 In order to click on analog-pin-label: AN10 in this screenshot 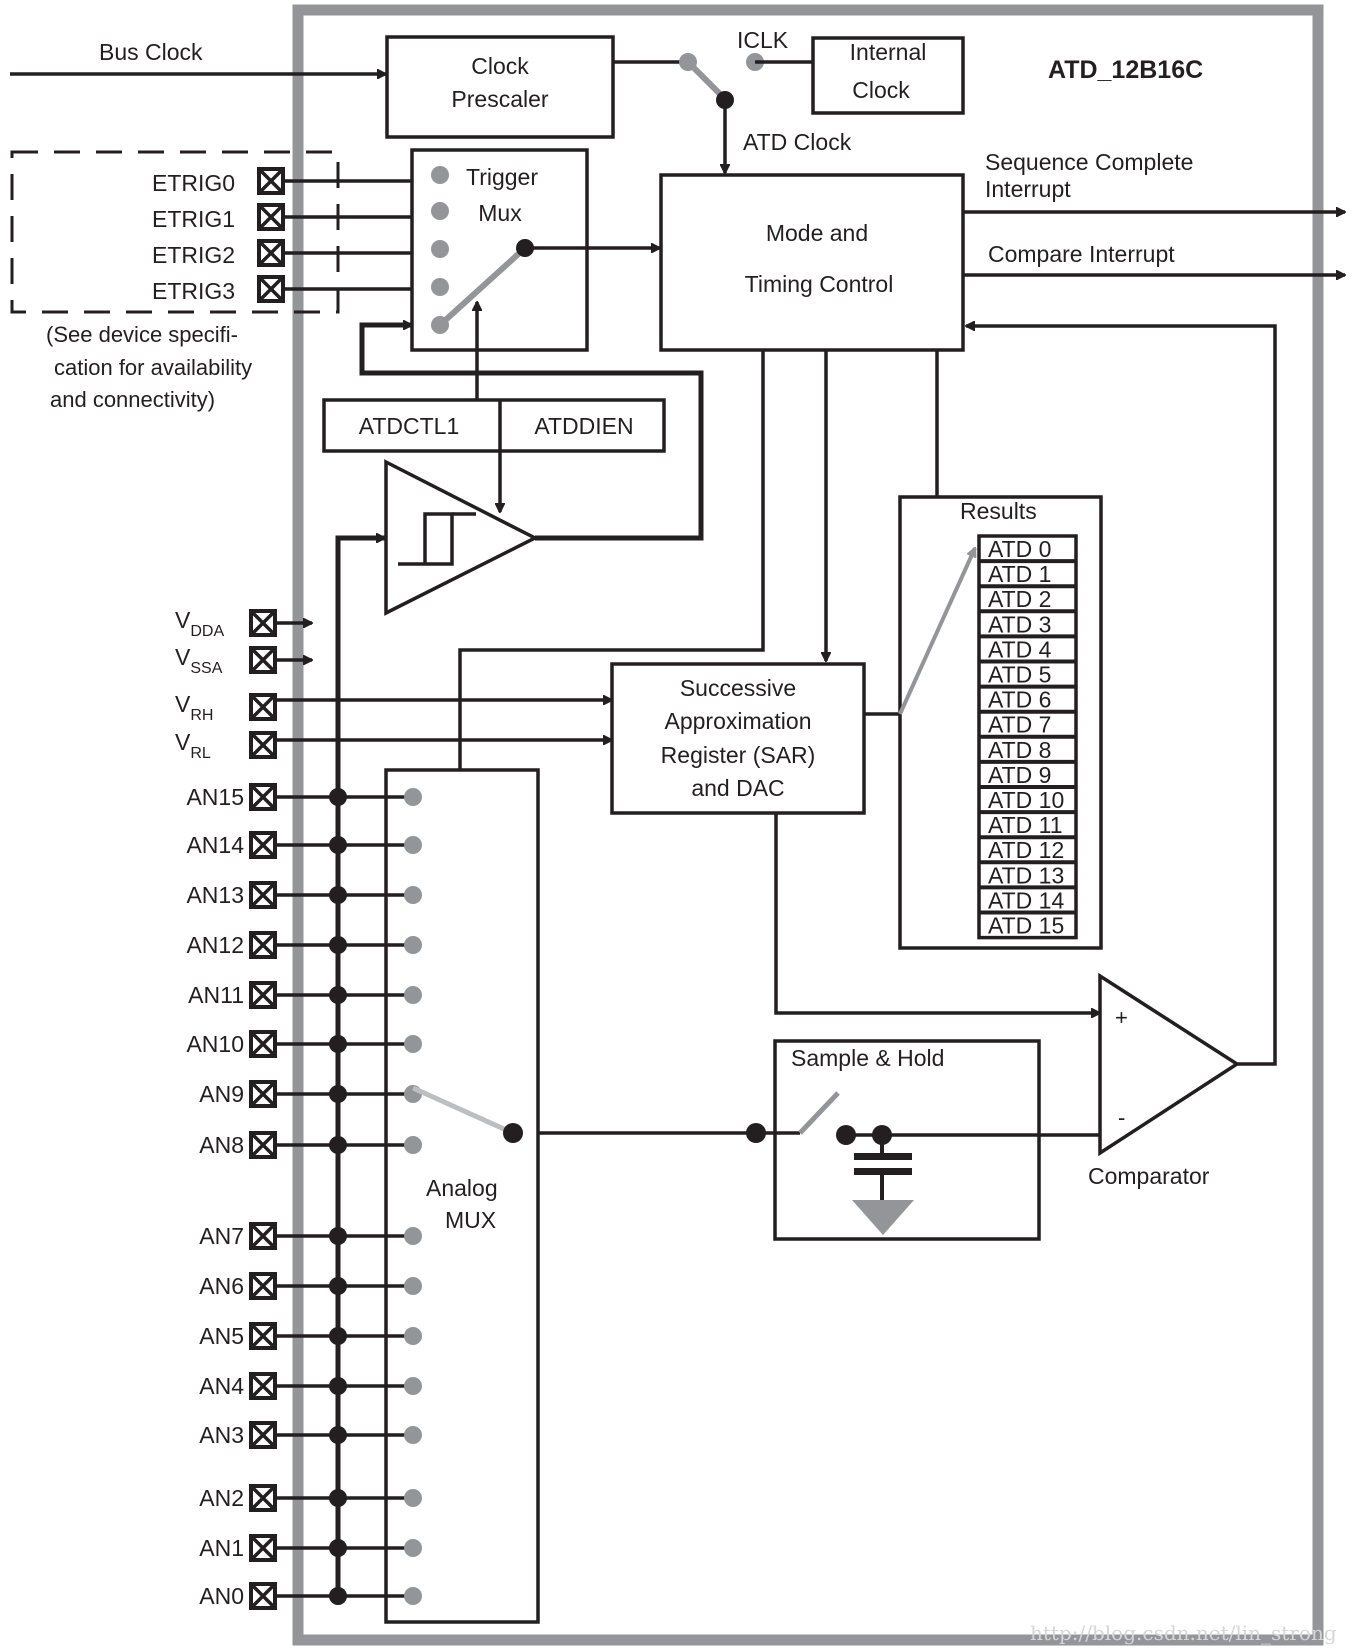, I will do `click(215, 1044)`.